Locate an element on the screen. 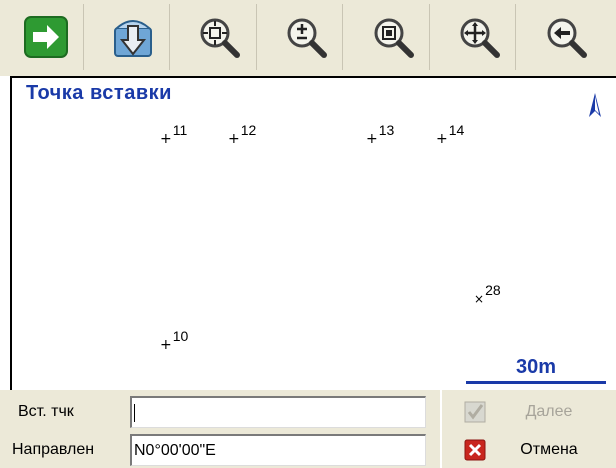 The height and width of the screenshot is (468, 616). pan-button is located at coordinates (480, 37).